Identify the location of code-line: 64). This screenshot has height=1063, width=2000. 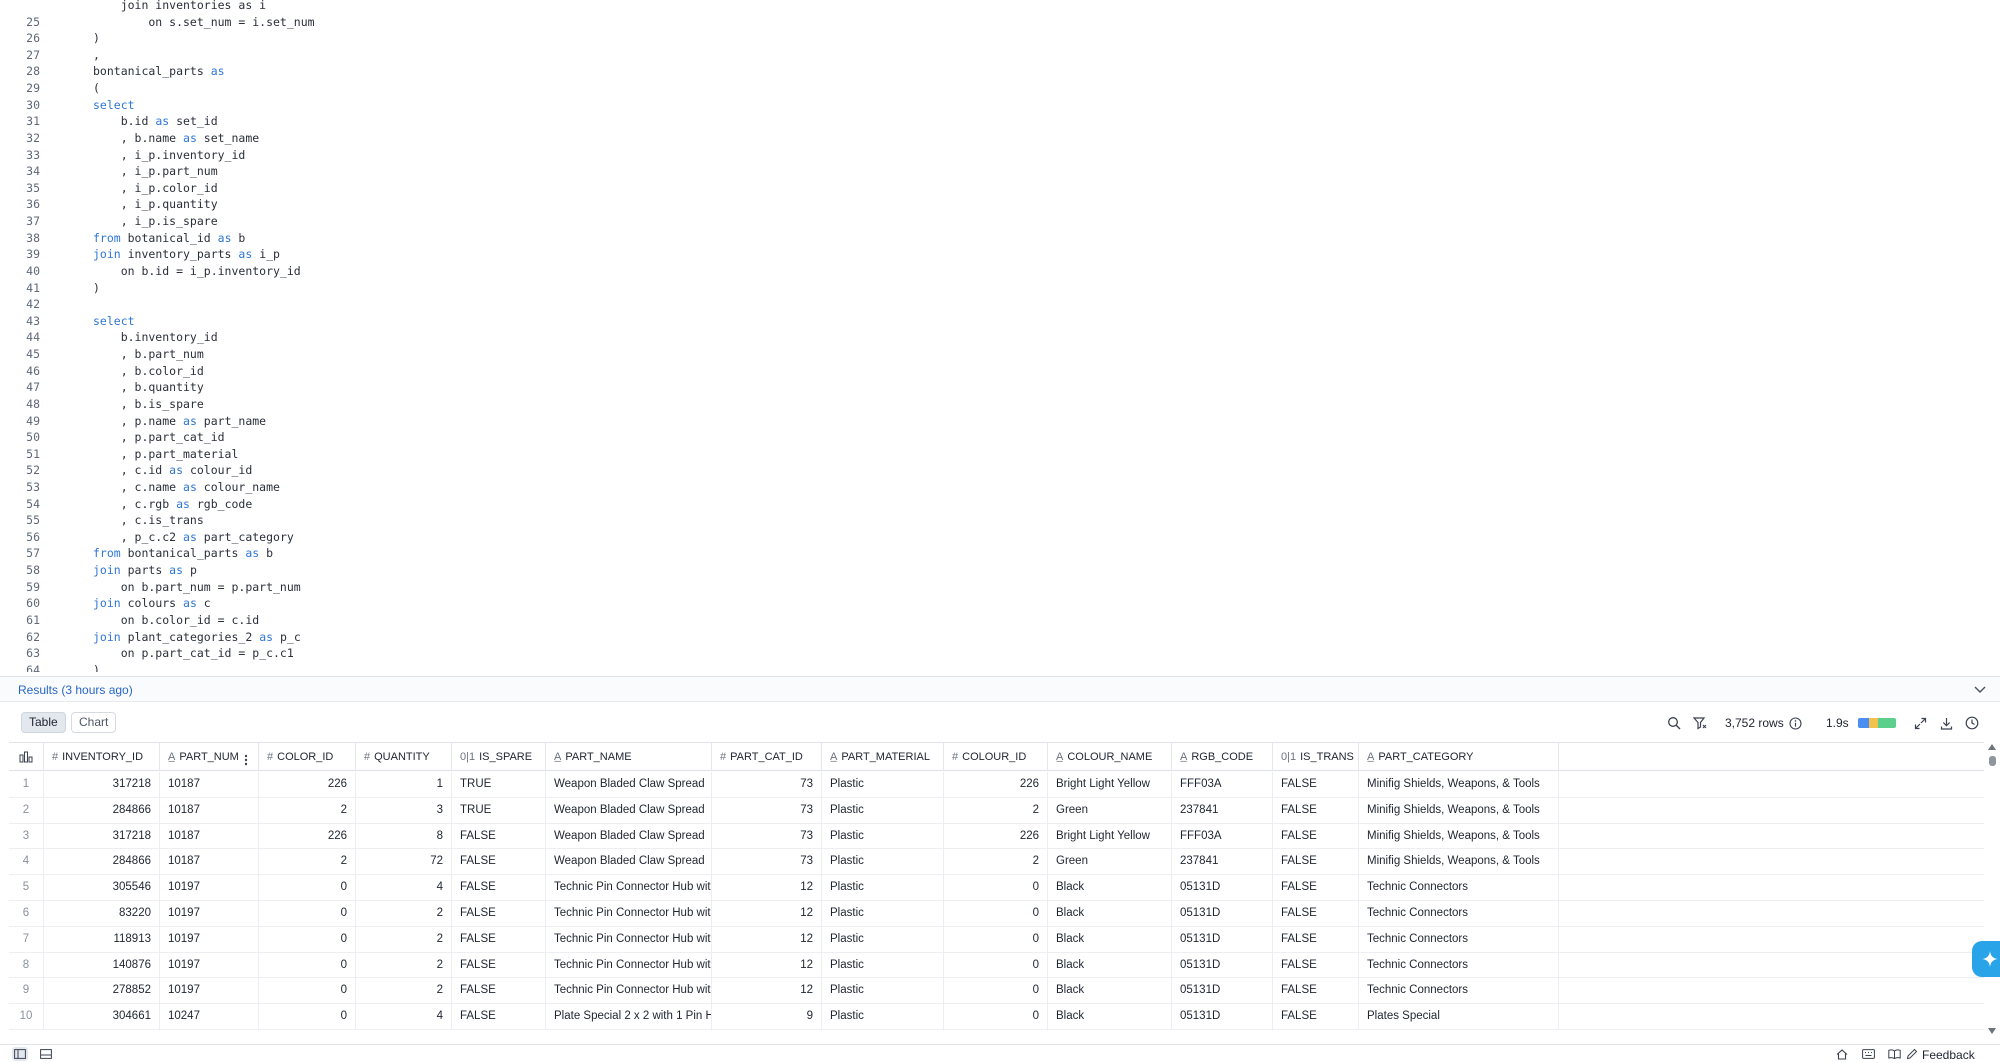
(1000, 667).